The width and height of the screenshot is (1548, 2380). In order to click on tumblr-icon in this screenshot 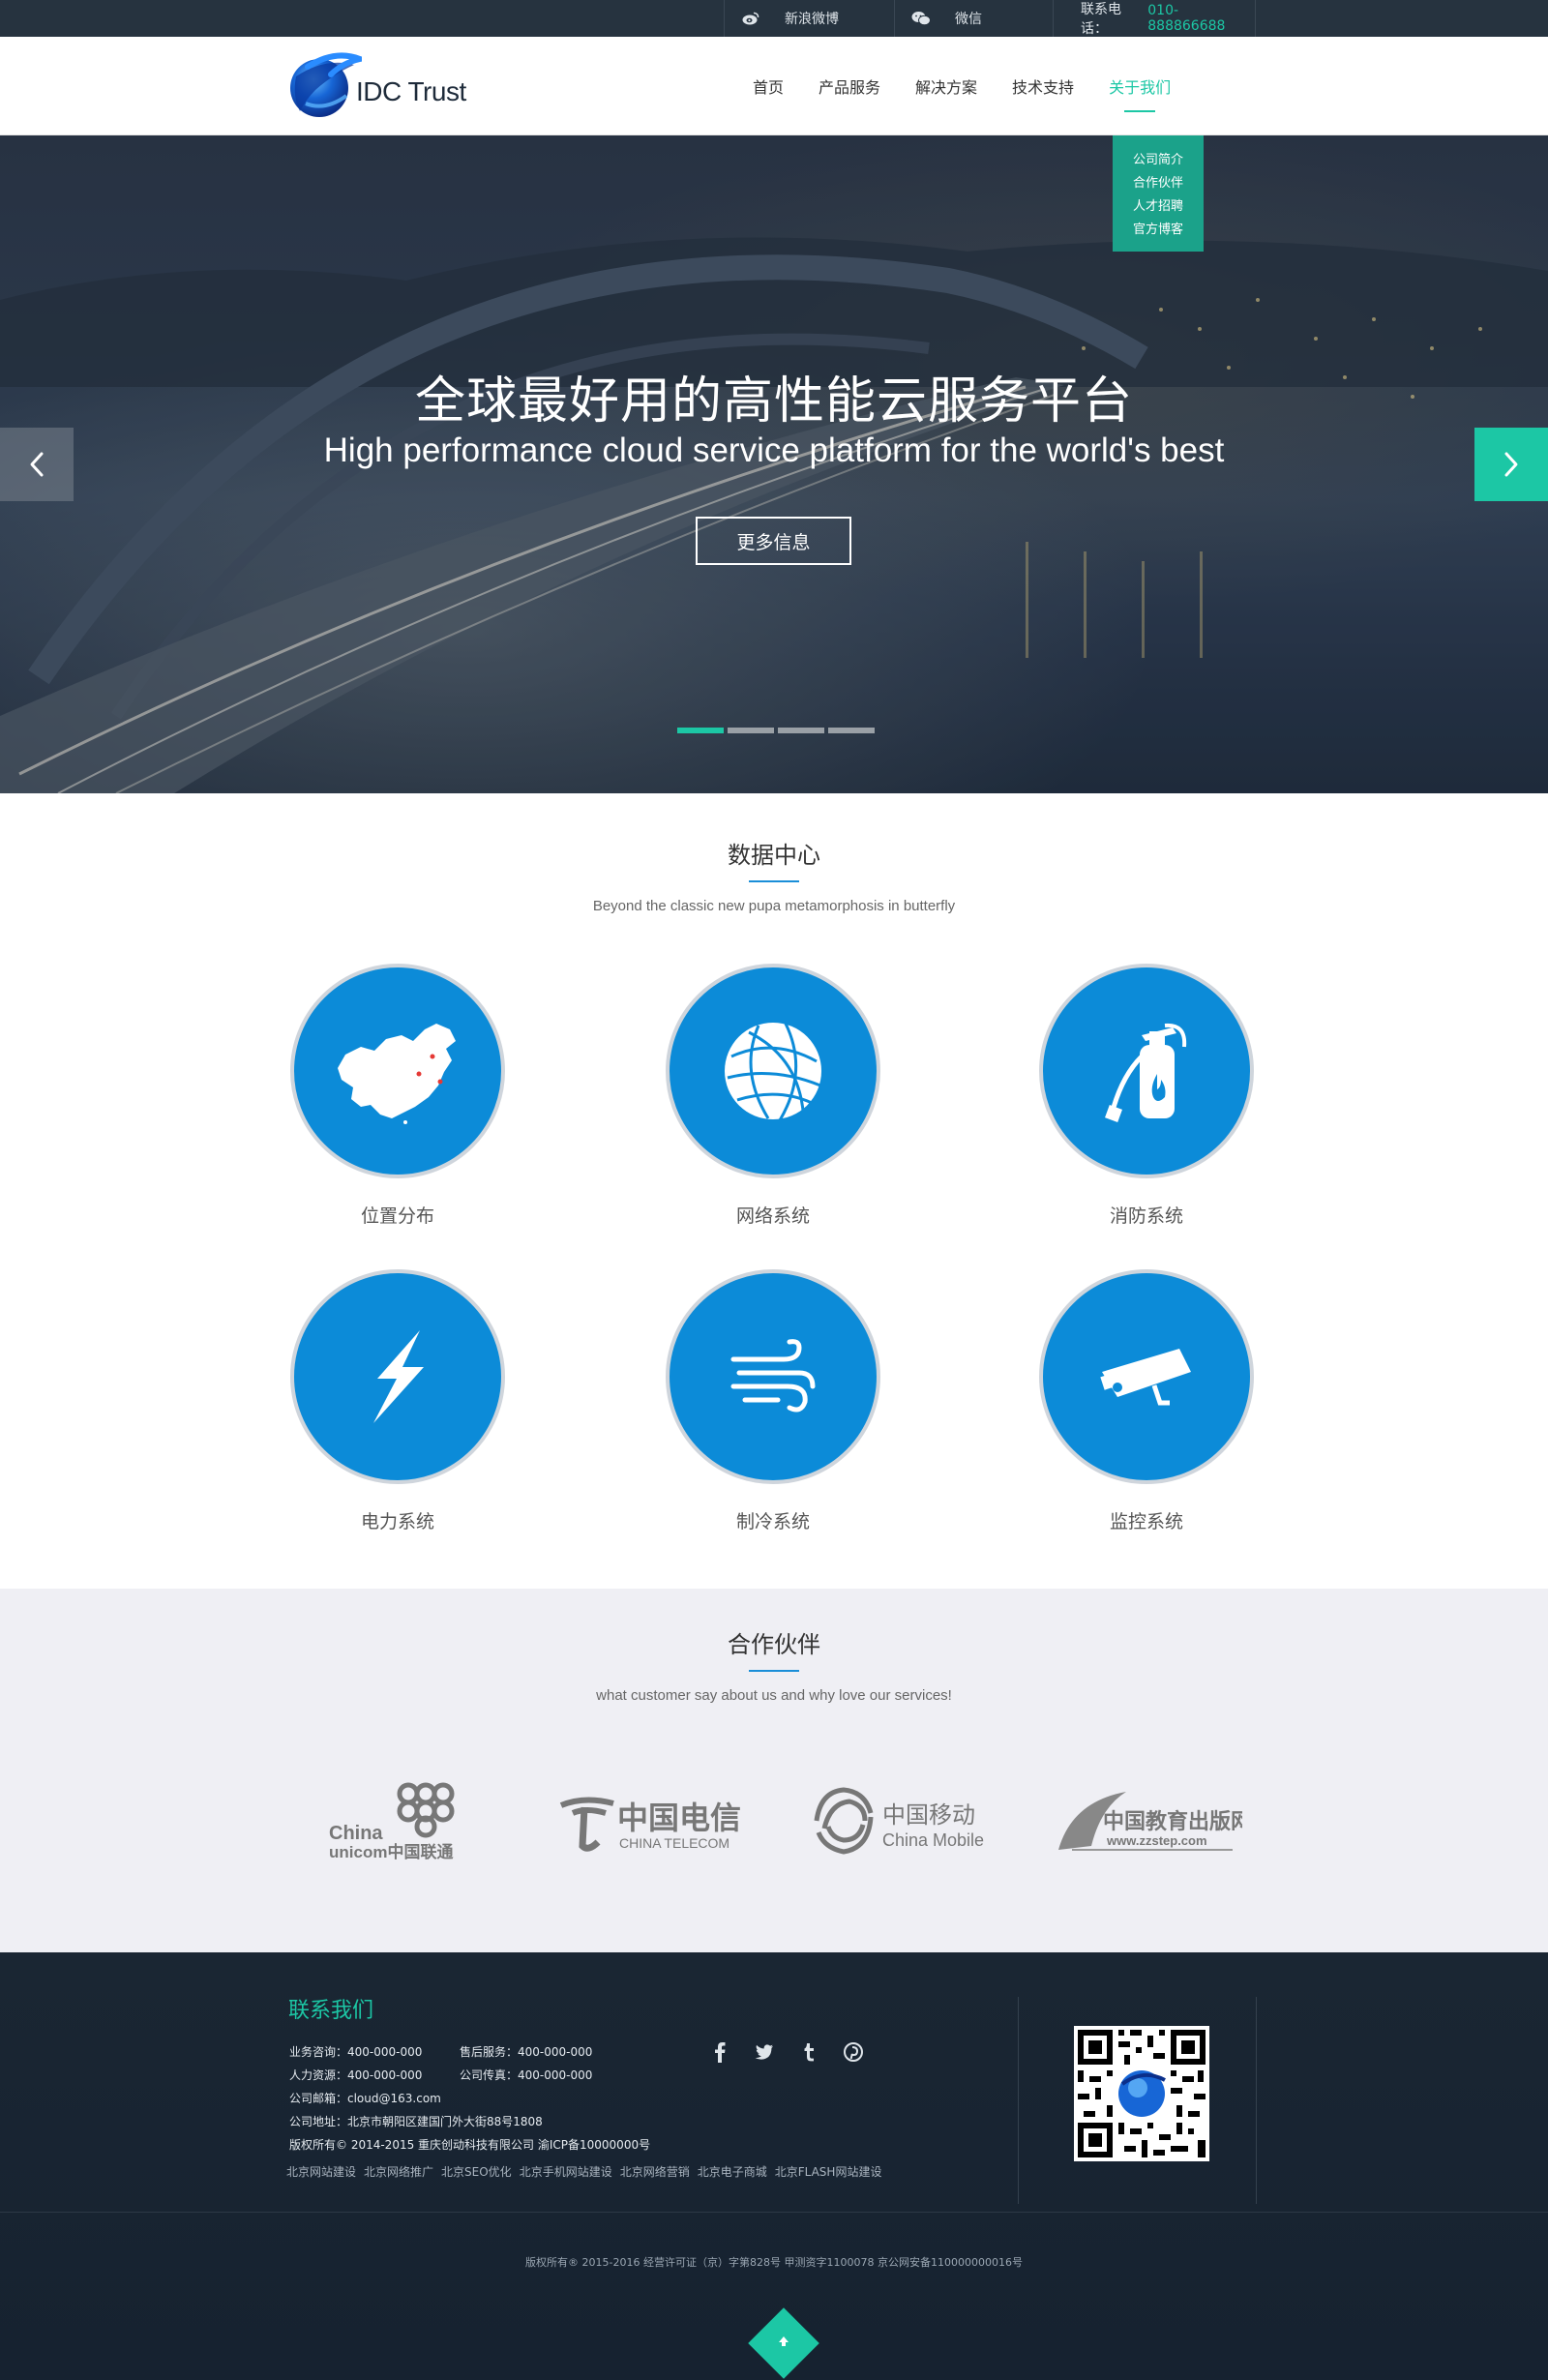, I will do `click(809, 2052)`.